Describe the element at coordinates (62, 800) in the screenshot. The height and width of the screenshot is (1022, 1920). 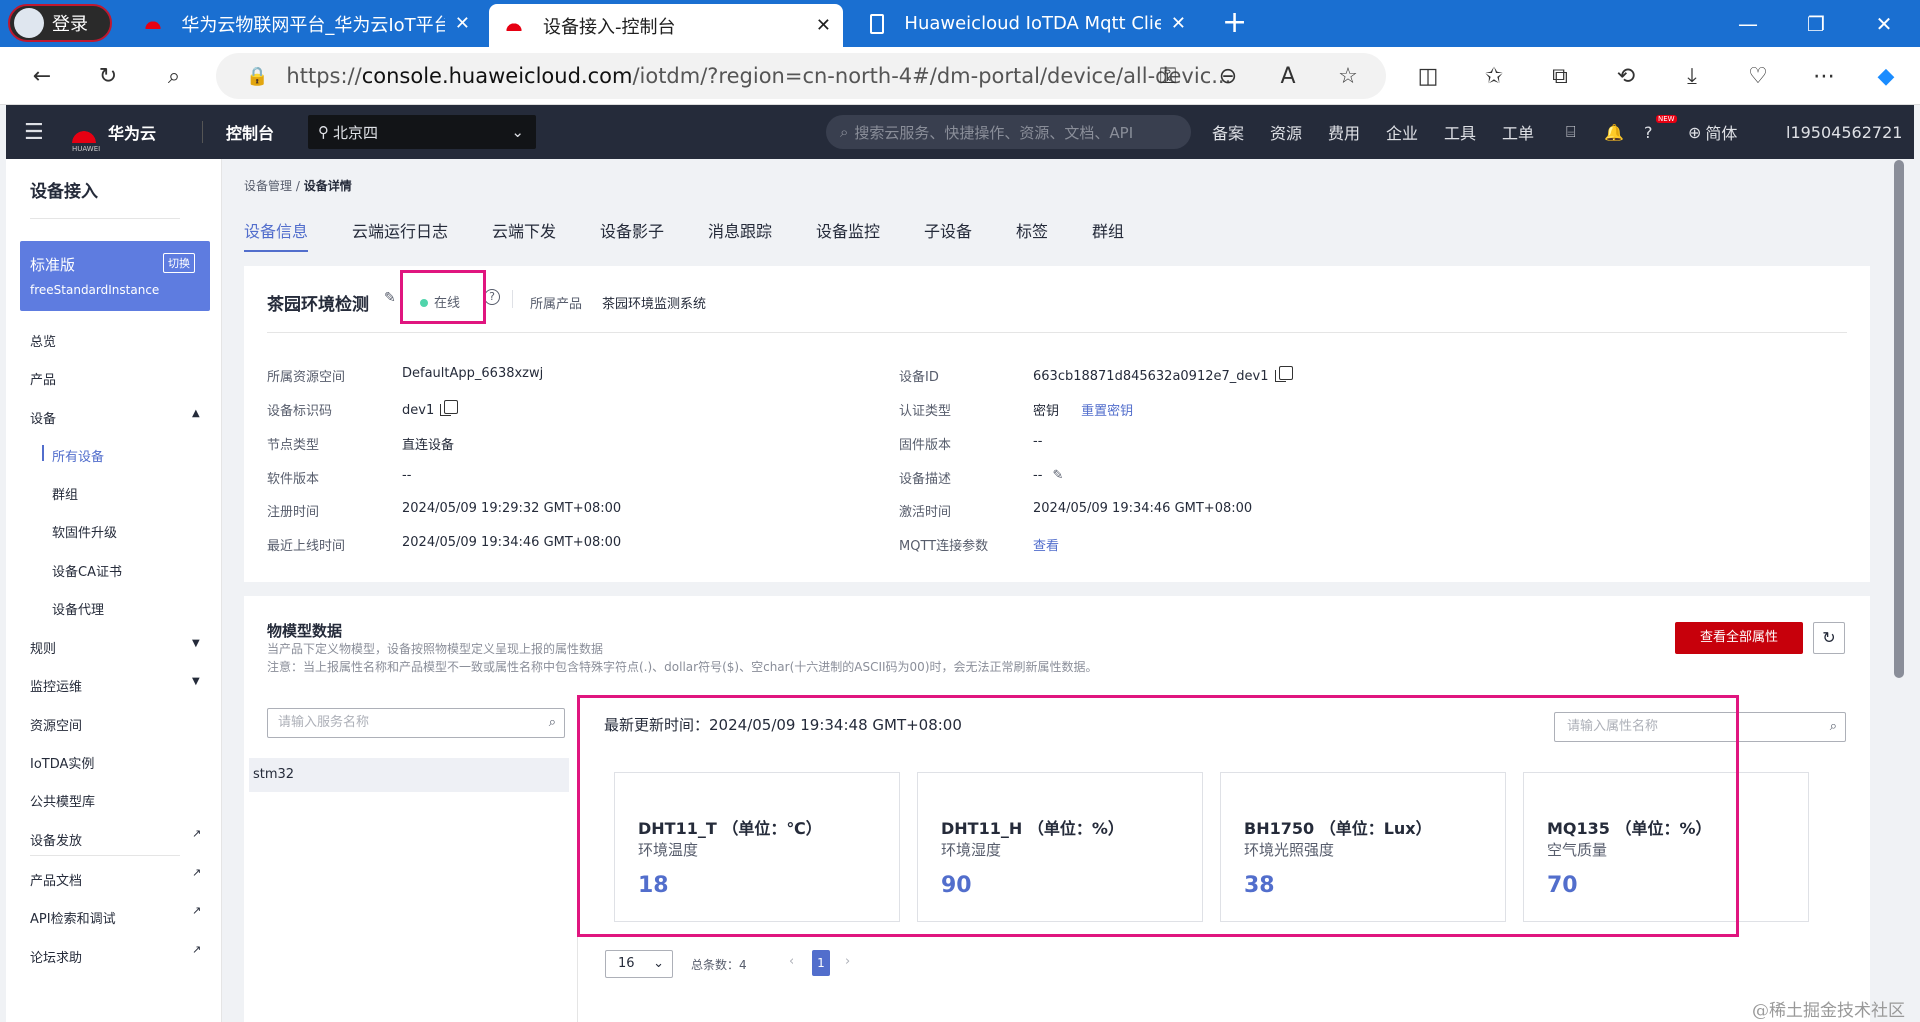
I see `sidebar-item-public-models: 公共模型库` at that location.